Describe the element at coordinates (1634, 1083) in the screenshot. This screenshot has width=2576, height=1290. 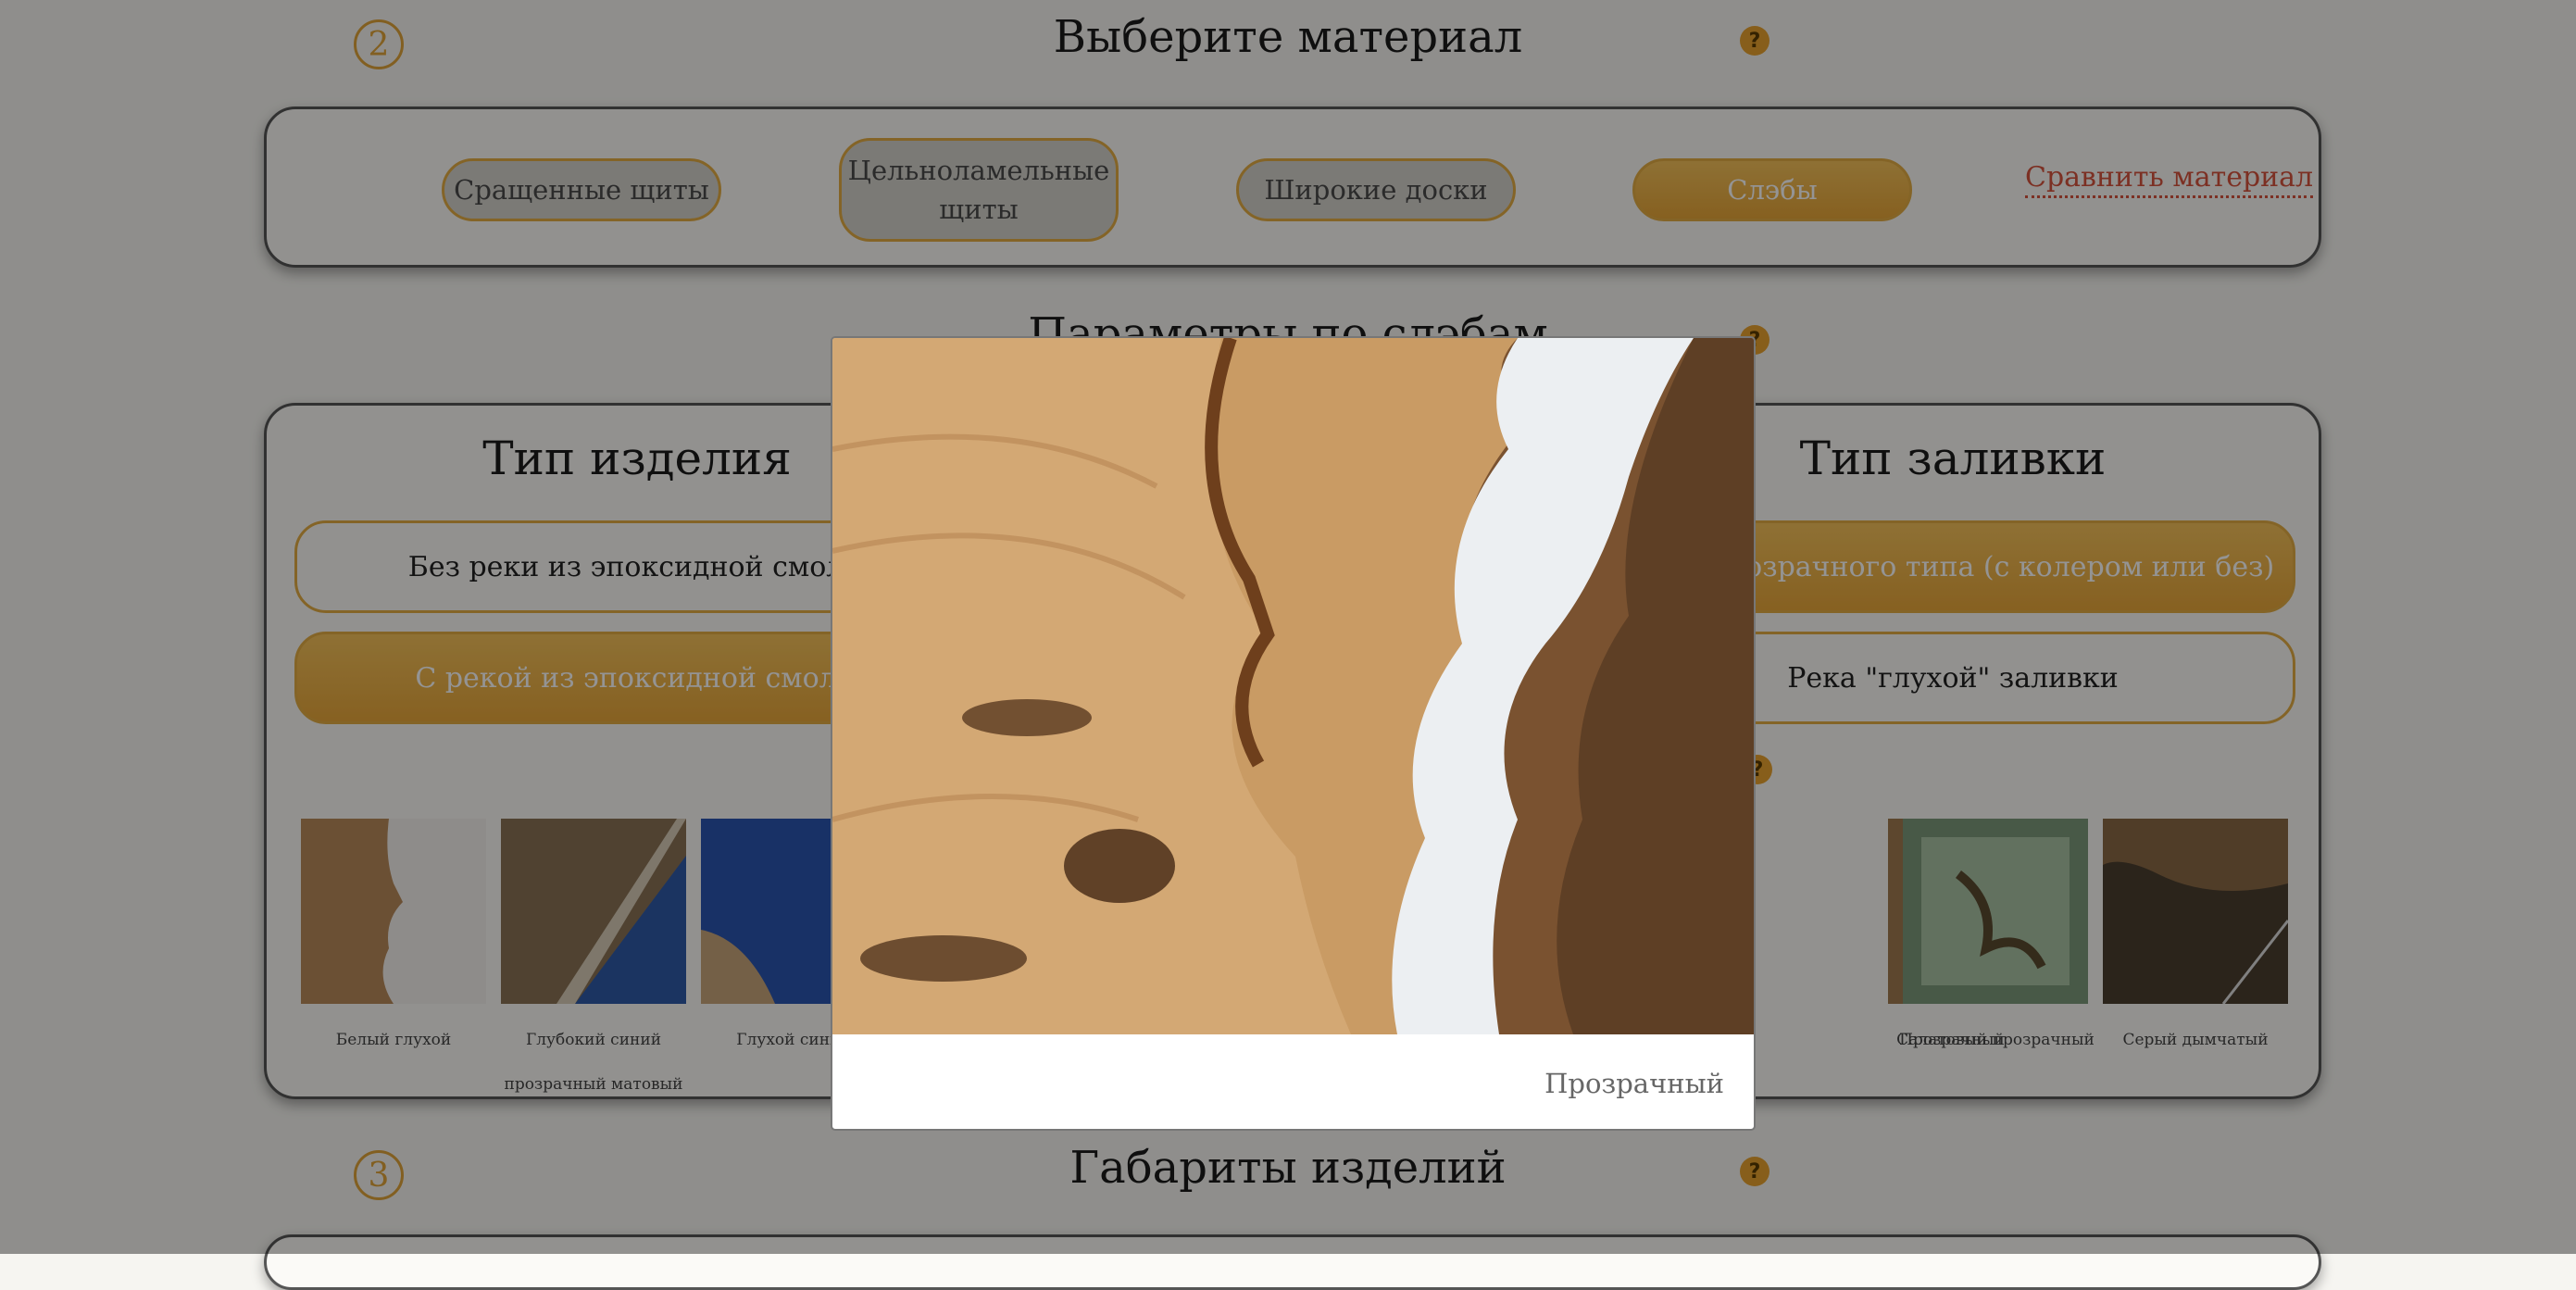
I see `modal-caption: Прозрачный` at that location.